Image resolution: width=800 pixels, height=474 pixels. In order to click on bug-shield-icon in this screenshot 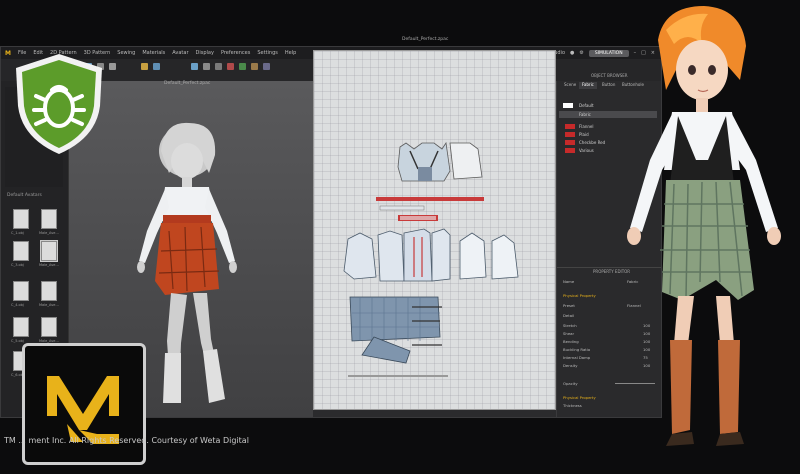, I will do `click(59, 104)`.